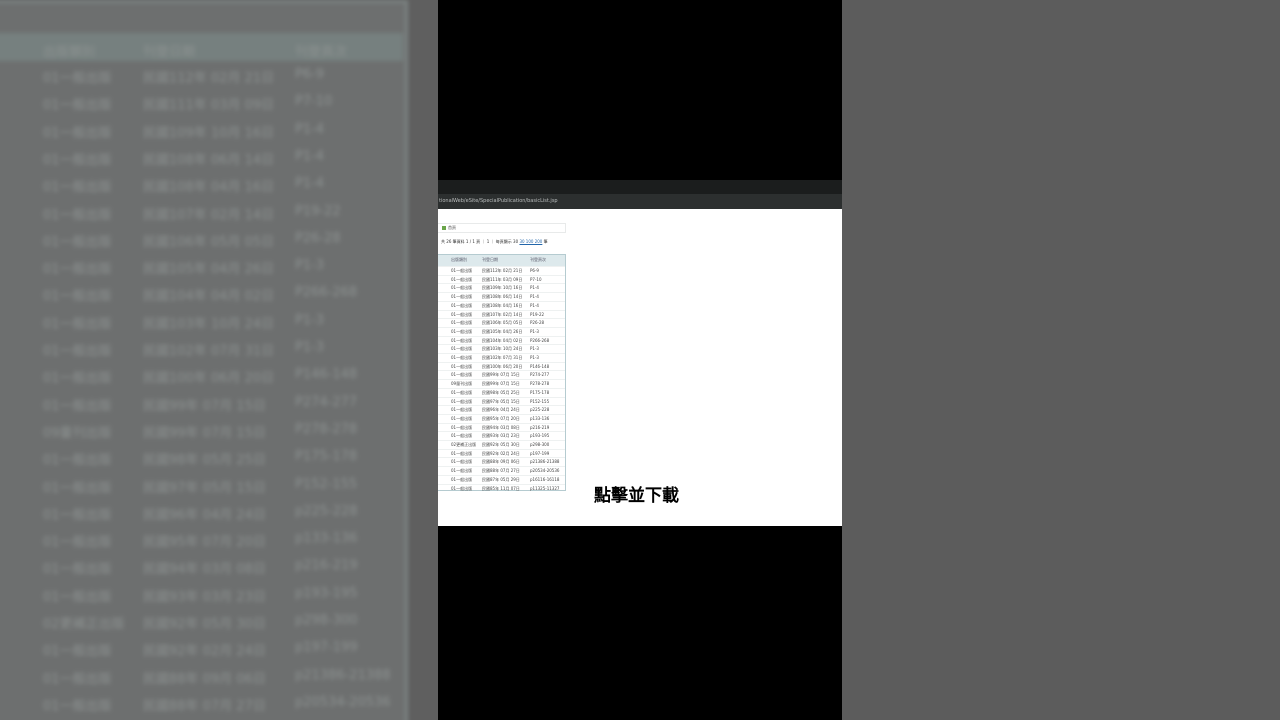 Image resolution: width=1280 pixels, height=720 pixels. I want to click on table-row: 01一般出版 民國88年 07月 27日 p20534-20536, so click(501, 470).